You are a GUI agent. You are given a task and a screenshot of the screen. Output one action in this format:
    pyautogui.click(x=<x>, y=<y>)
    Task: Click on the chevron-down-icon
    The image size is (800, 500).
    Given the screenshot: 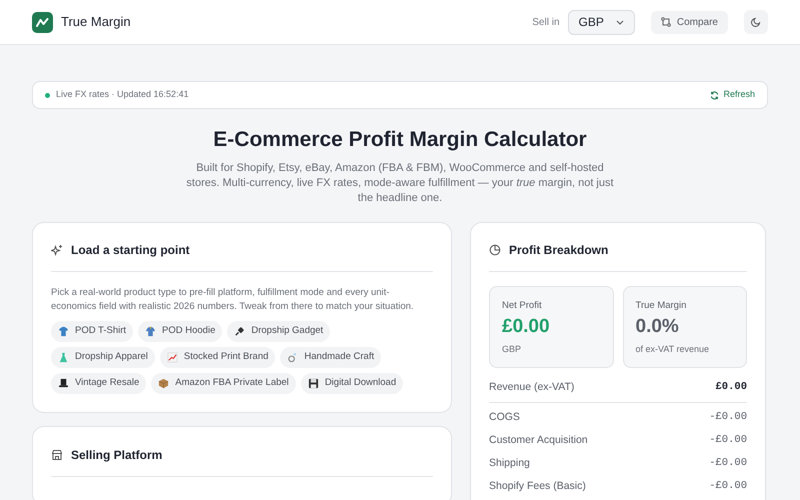 What is the action you would take?
    pyautogui.click(x=620, y=22)
    